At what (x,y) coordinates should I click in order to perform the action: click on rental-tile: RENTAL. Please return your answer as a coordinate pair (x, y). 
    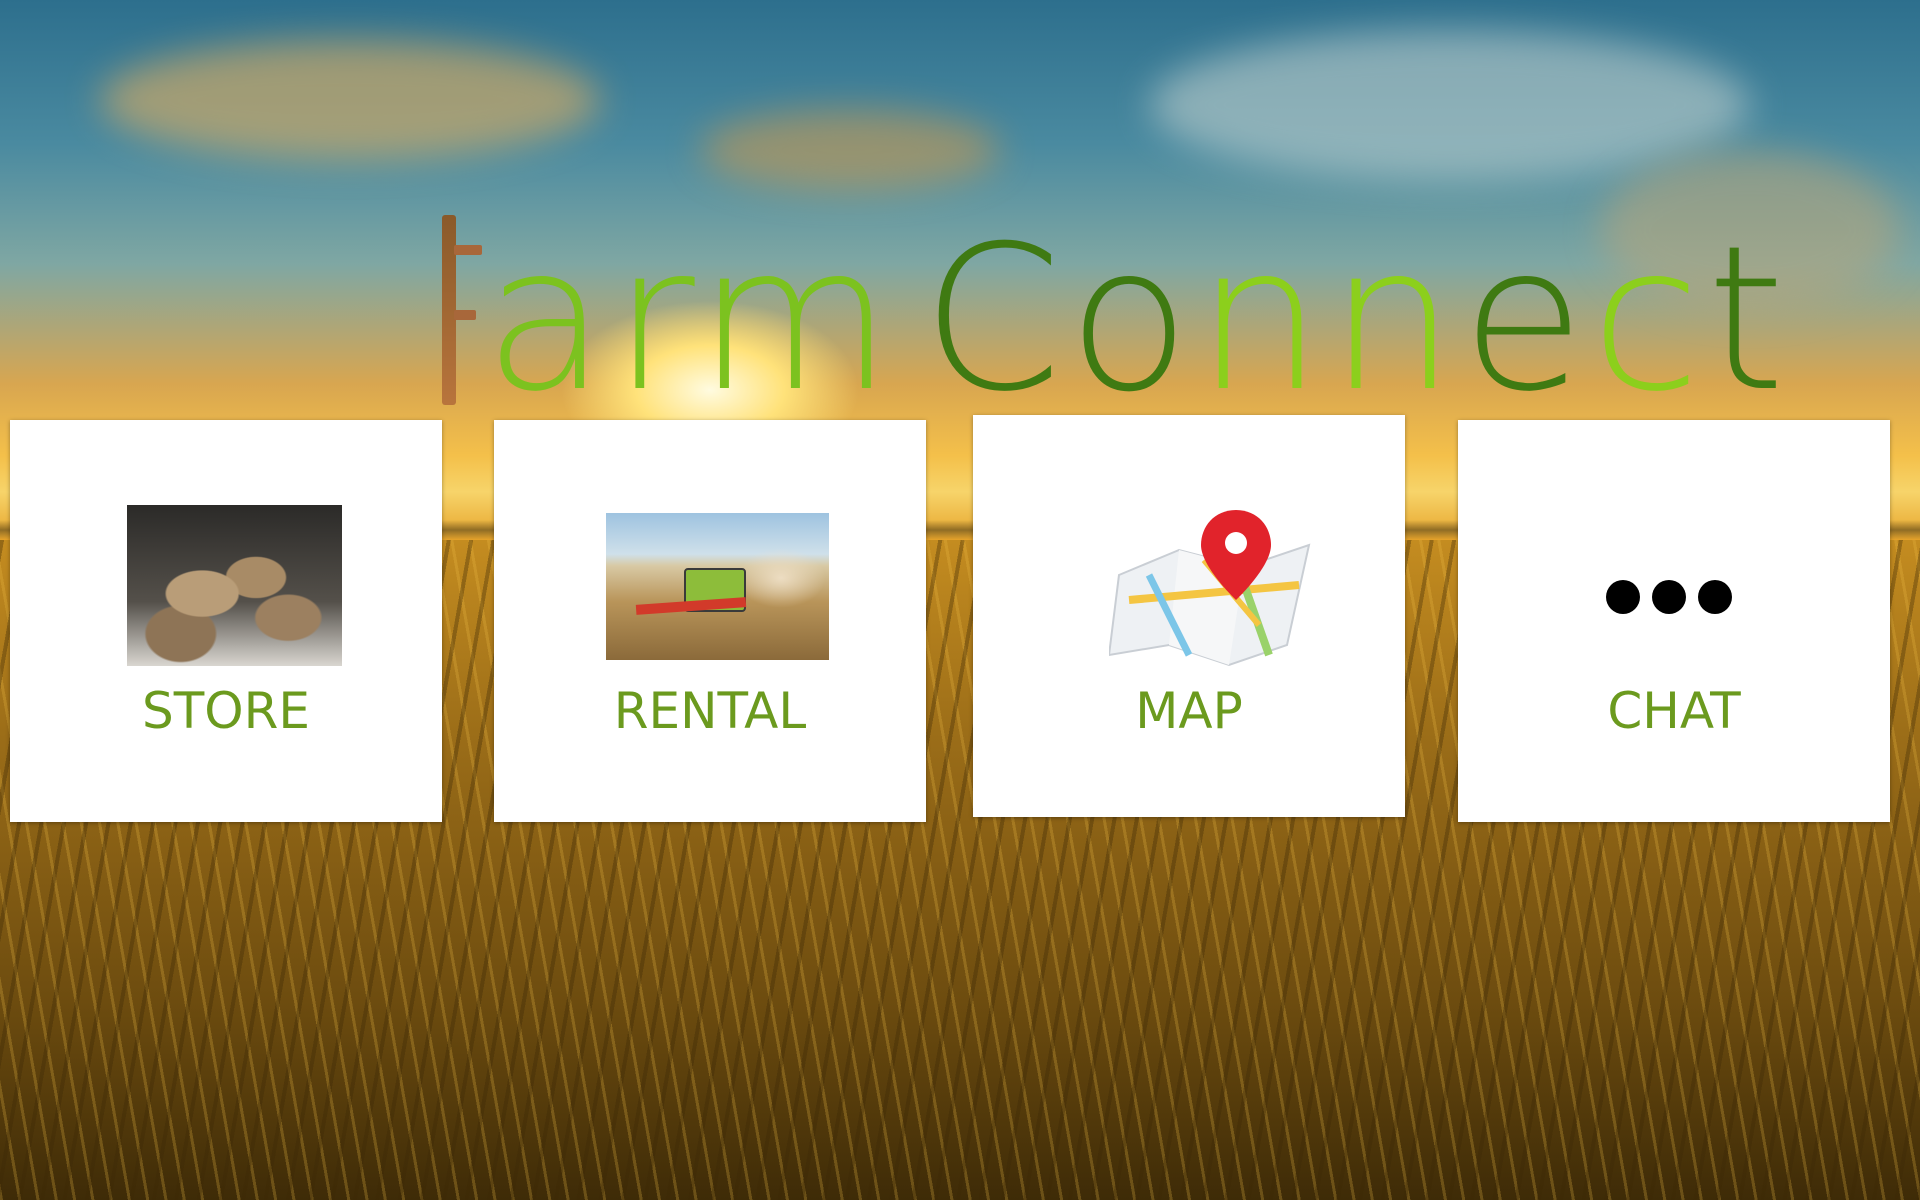
    Looking at the image, I should click on (710, 621).